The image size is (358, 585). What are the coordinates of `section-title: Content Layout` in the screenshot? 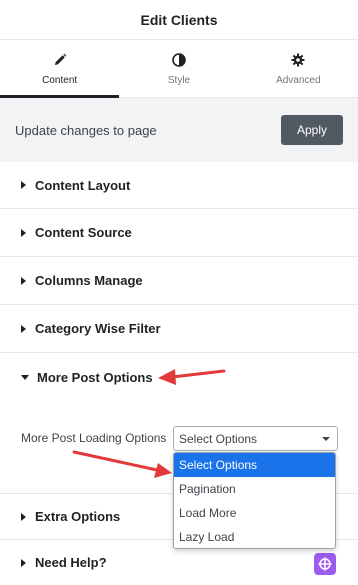 It's located at (83, 185).